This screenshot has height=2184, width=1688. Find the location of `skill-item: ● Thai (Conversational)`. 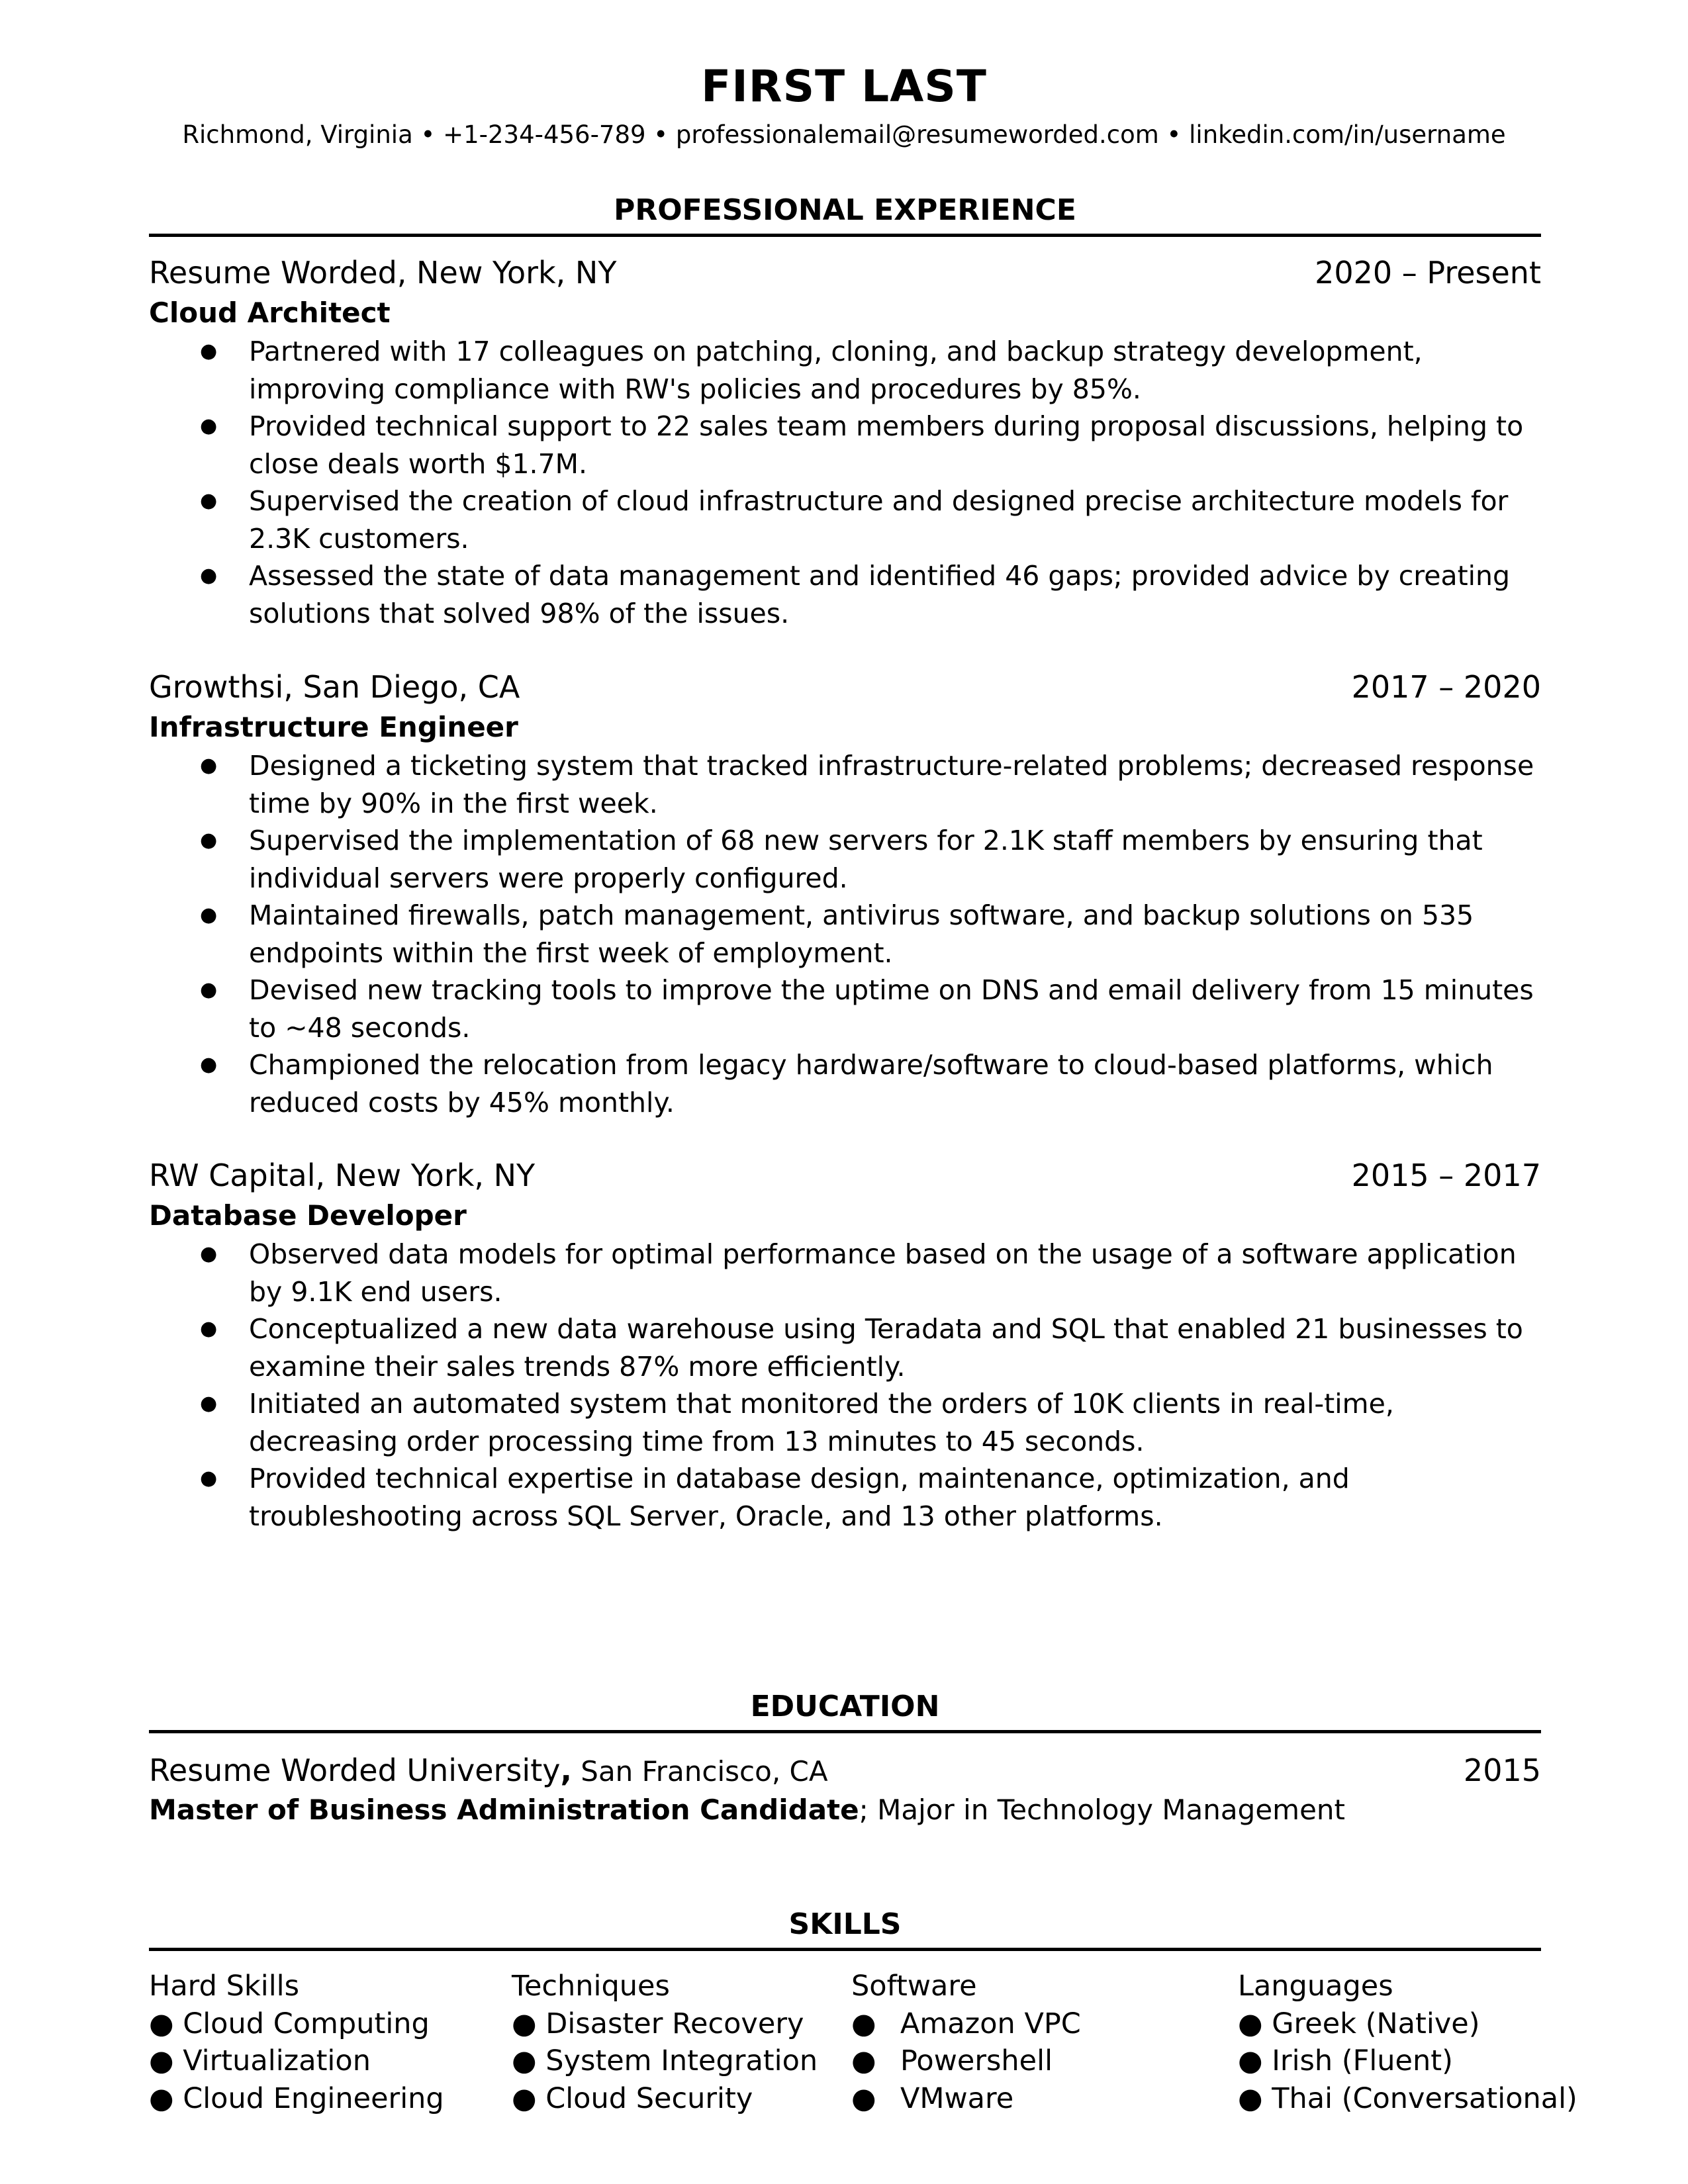

skill-item: ● Thai (Conversational) is located at coordinates (1407, 2098).